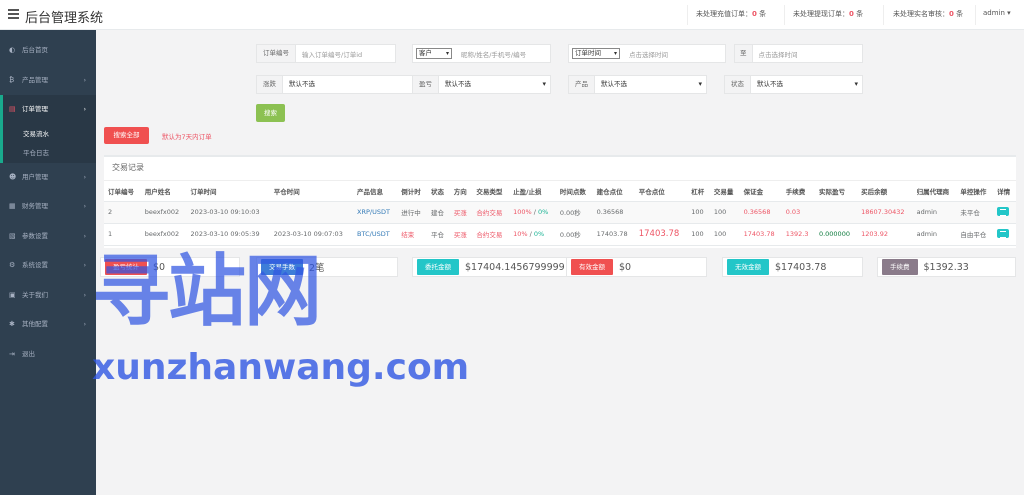  I want to click on column-header: 止盈/止损, so click(532, 191).